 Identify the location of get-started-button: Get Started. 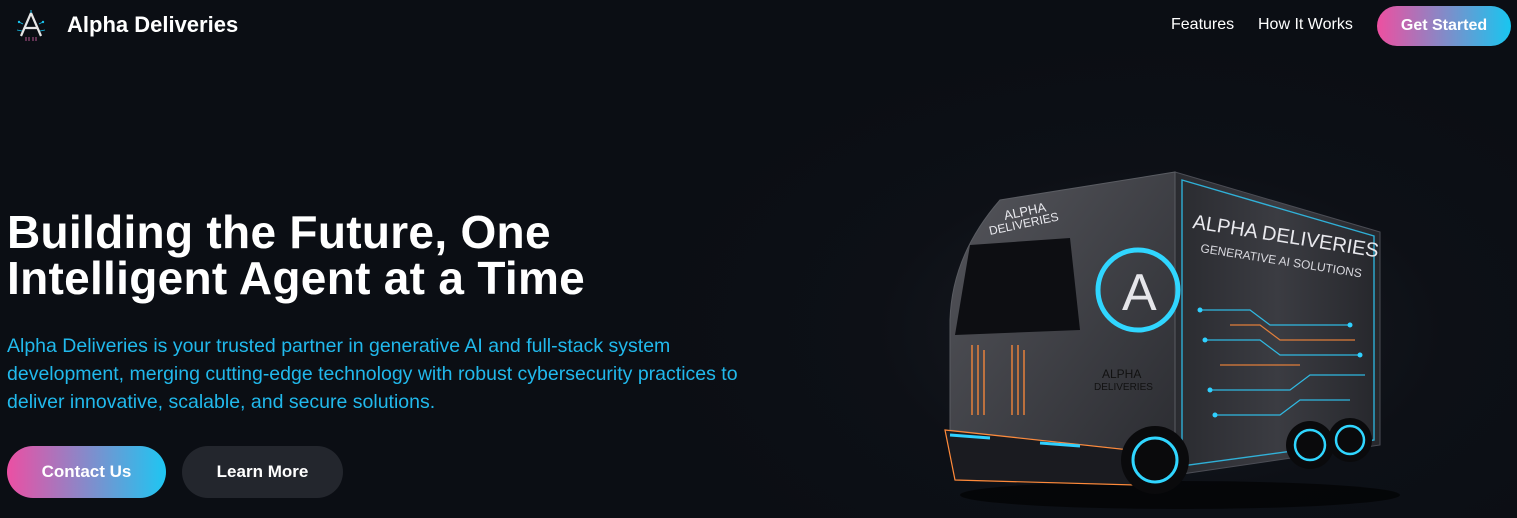
(1444, 26).